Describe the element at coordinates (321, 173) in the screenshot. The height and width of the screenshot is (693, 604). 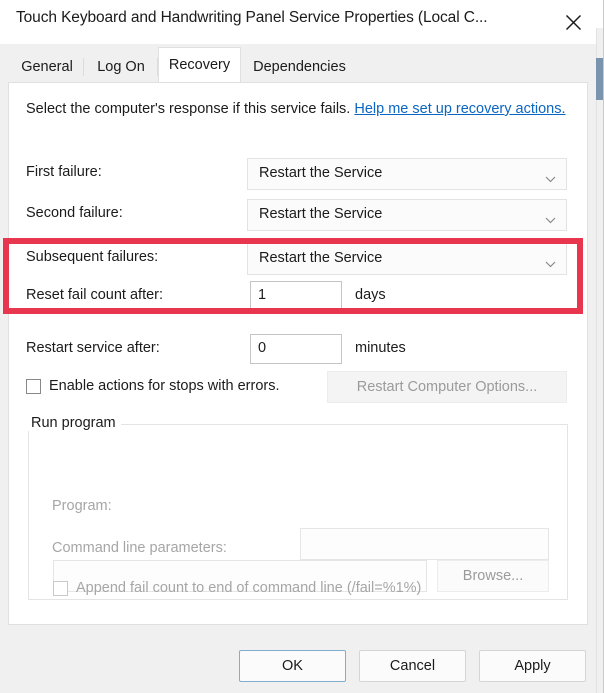
I see `first-failure-value: Restart the Service` at that location.